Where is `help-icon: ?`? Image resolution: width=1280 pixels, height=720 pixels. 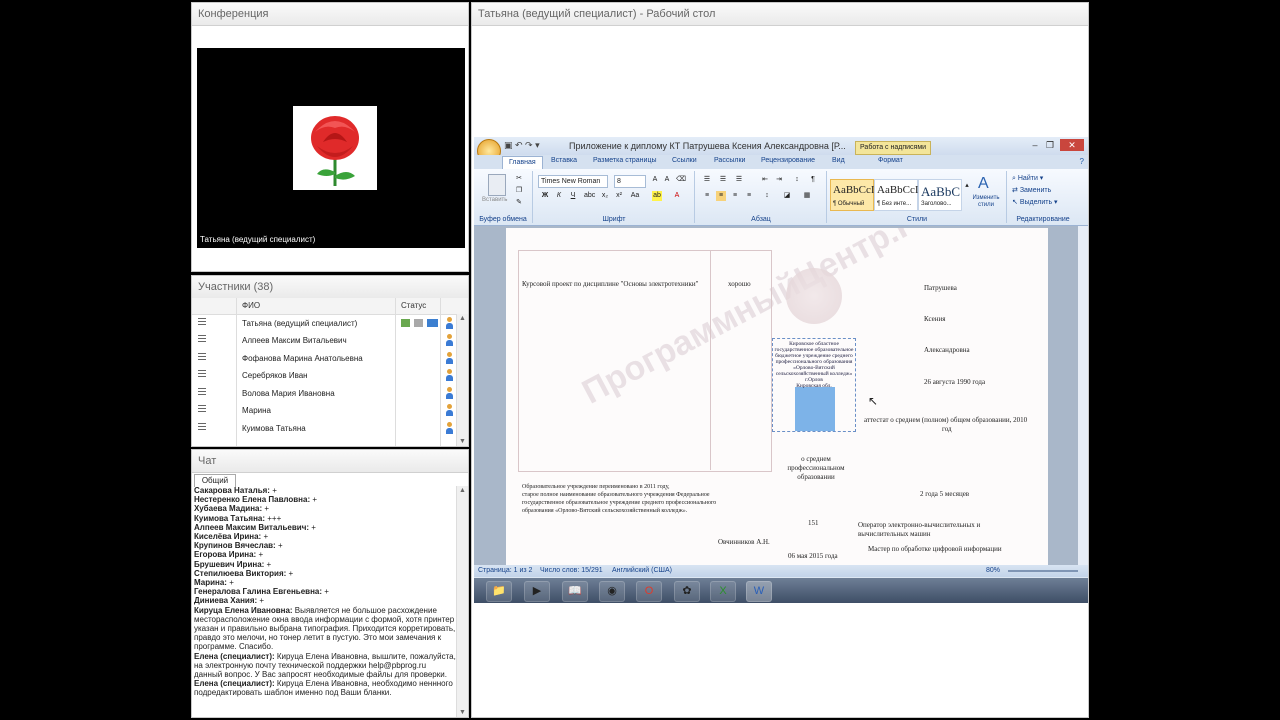 help-icon: ? is located at coordinates (1082, 161).